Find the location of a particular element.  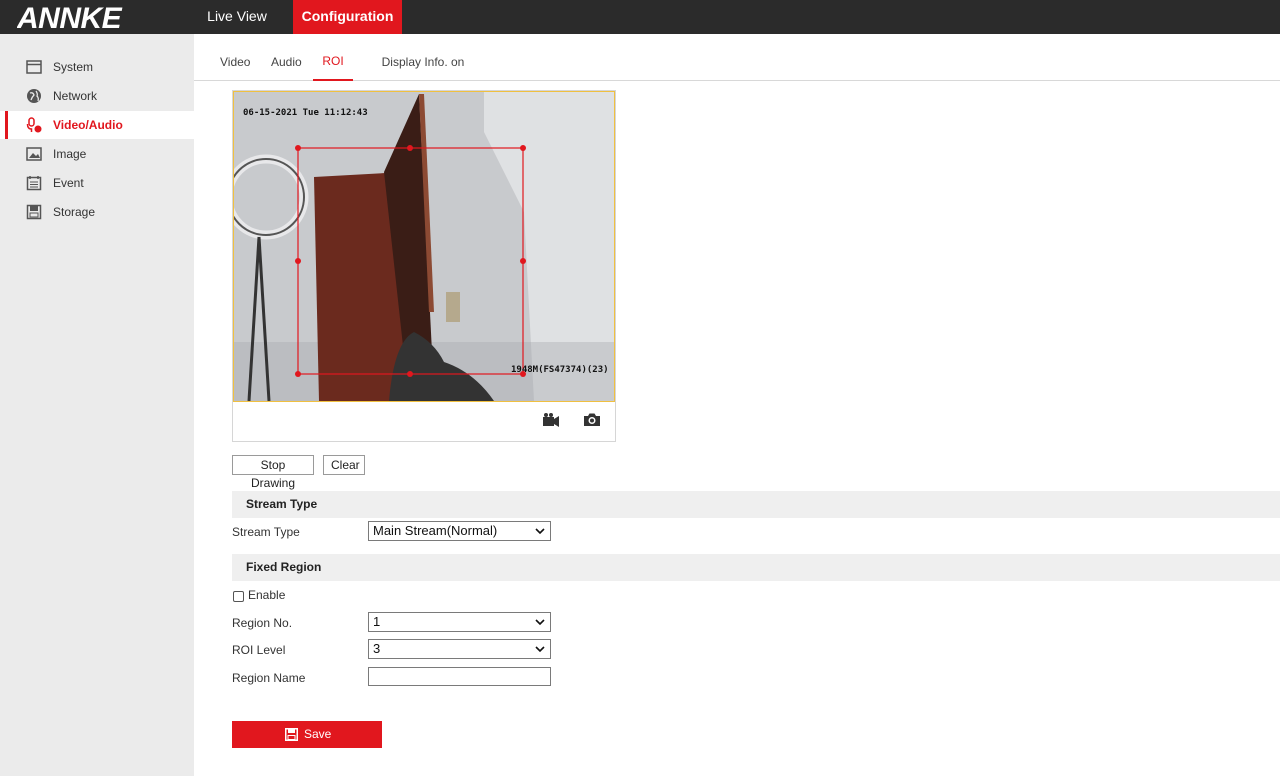

sidebar-item-label: System is located at coordinates (73, 67).